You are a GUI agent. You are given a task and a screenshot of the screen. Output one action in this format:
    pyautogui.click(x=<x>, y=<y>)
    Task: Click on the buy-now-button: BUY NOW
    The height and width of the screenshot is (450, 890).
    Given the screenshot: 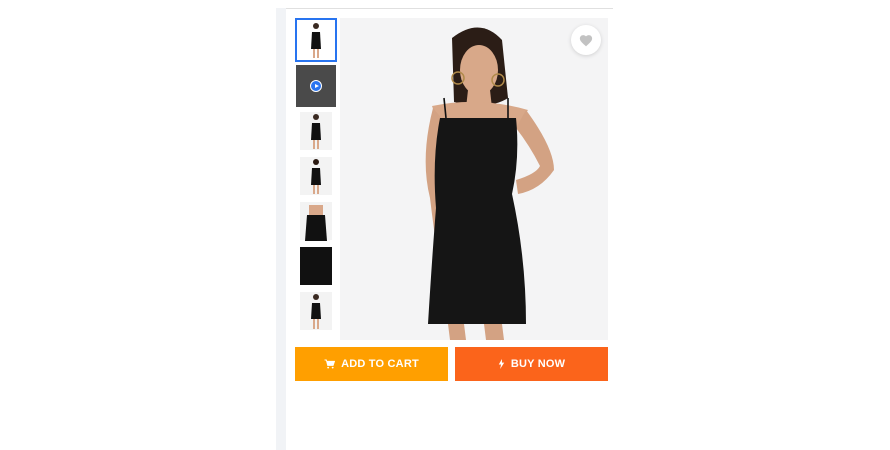 What is the action you would take?
    pyautogui.click(x=531, y=364)
    